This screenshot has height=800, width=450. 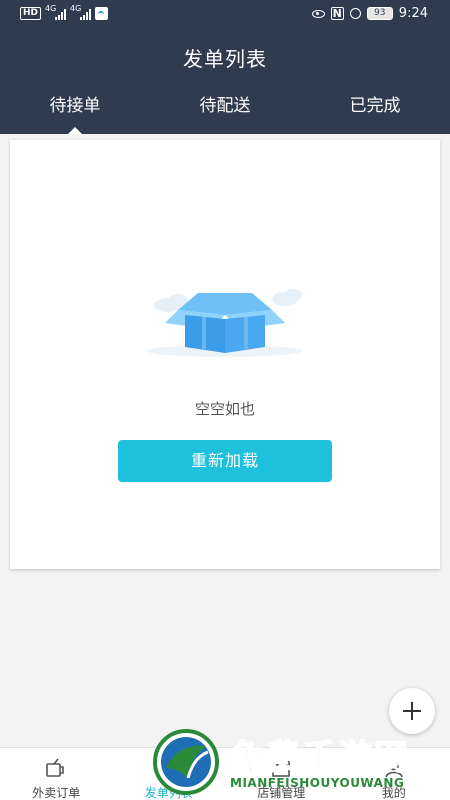 I want to click on add-button, so click(x=412, y=711).